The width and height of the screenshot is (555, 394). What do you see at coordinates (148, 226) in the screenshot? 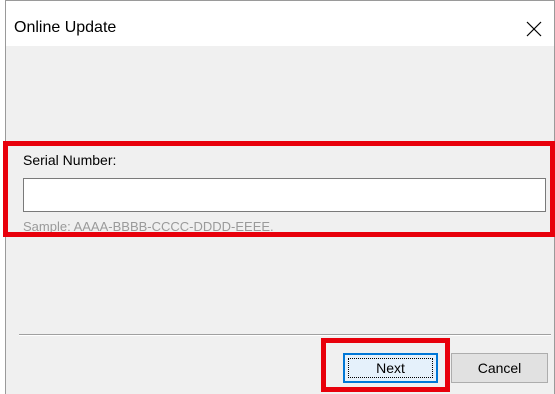
I see `serial-sample-hint: Sample: AAAA-BBBB-CCCC-DDDD-EEEE.` at bounding box center [148, 226].